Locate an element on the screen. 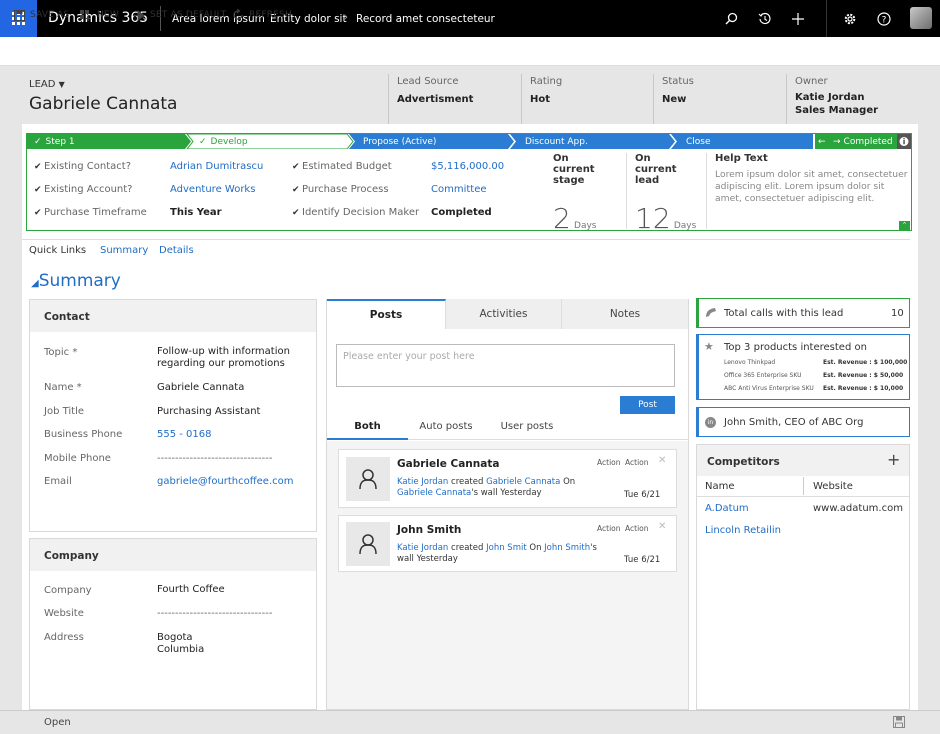 This screenshot has width=940, height=734. filter-user-posts: User posts is located at coordinates (527, 427).